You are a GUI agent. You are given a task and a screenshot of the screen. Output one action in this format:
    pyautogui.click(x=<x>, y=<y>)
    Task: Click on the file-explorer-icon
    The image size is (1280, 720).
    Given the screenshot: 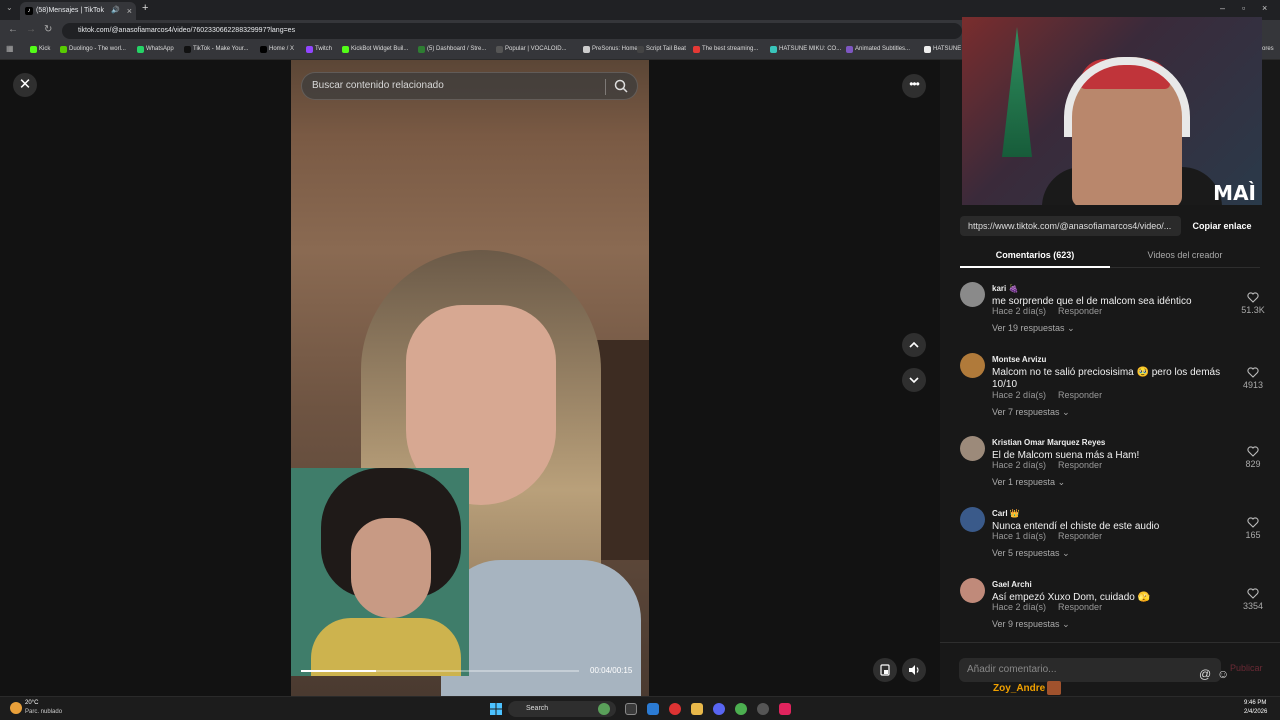 What is the action you would take?
    pyautogui.click(x=697, y=709)
    